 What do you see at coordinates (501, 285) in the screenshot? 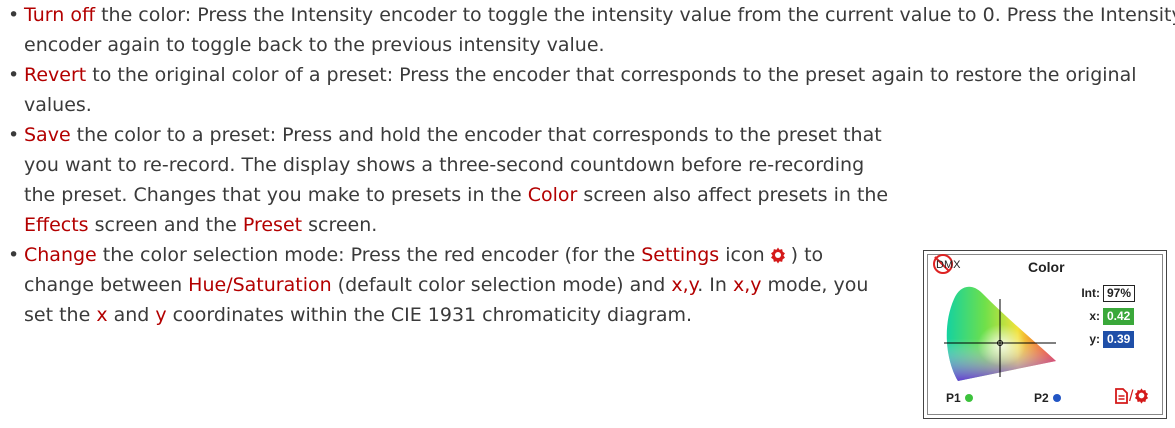
I see `bullet-text: (default color selection mode) and` at bounding box center [501, 285].